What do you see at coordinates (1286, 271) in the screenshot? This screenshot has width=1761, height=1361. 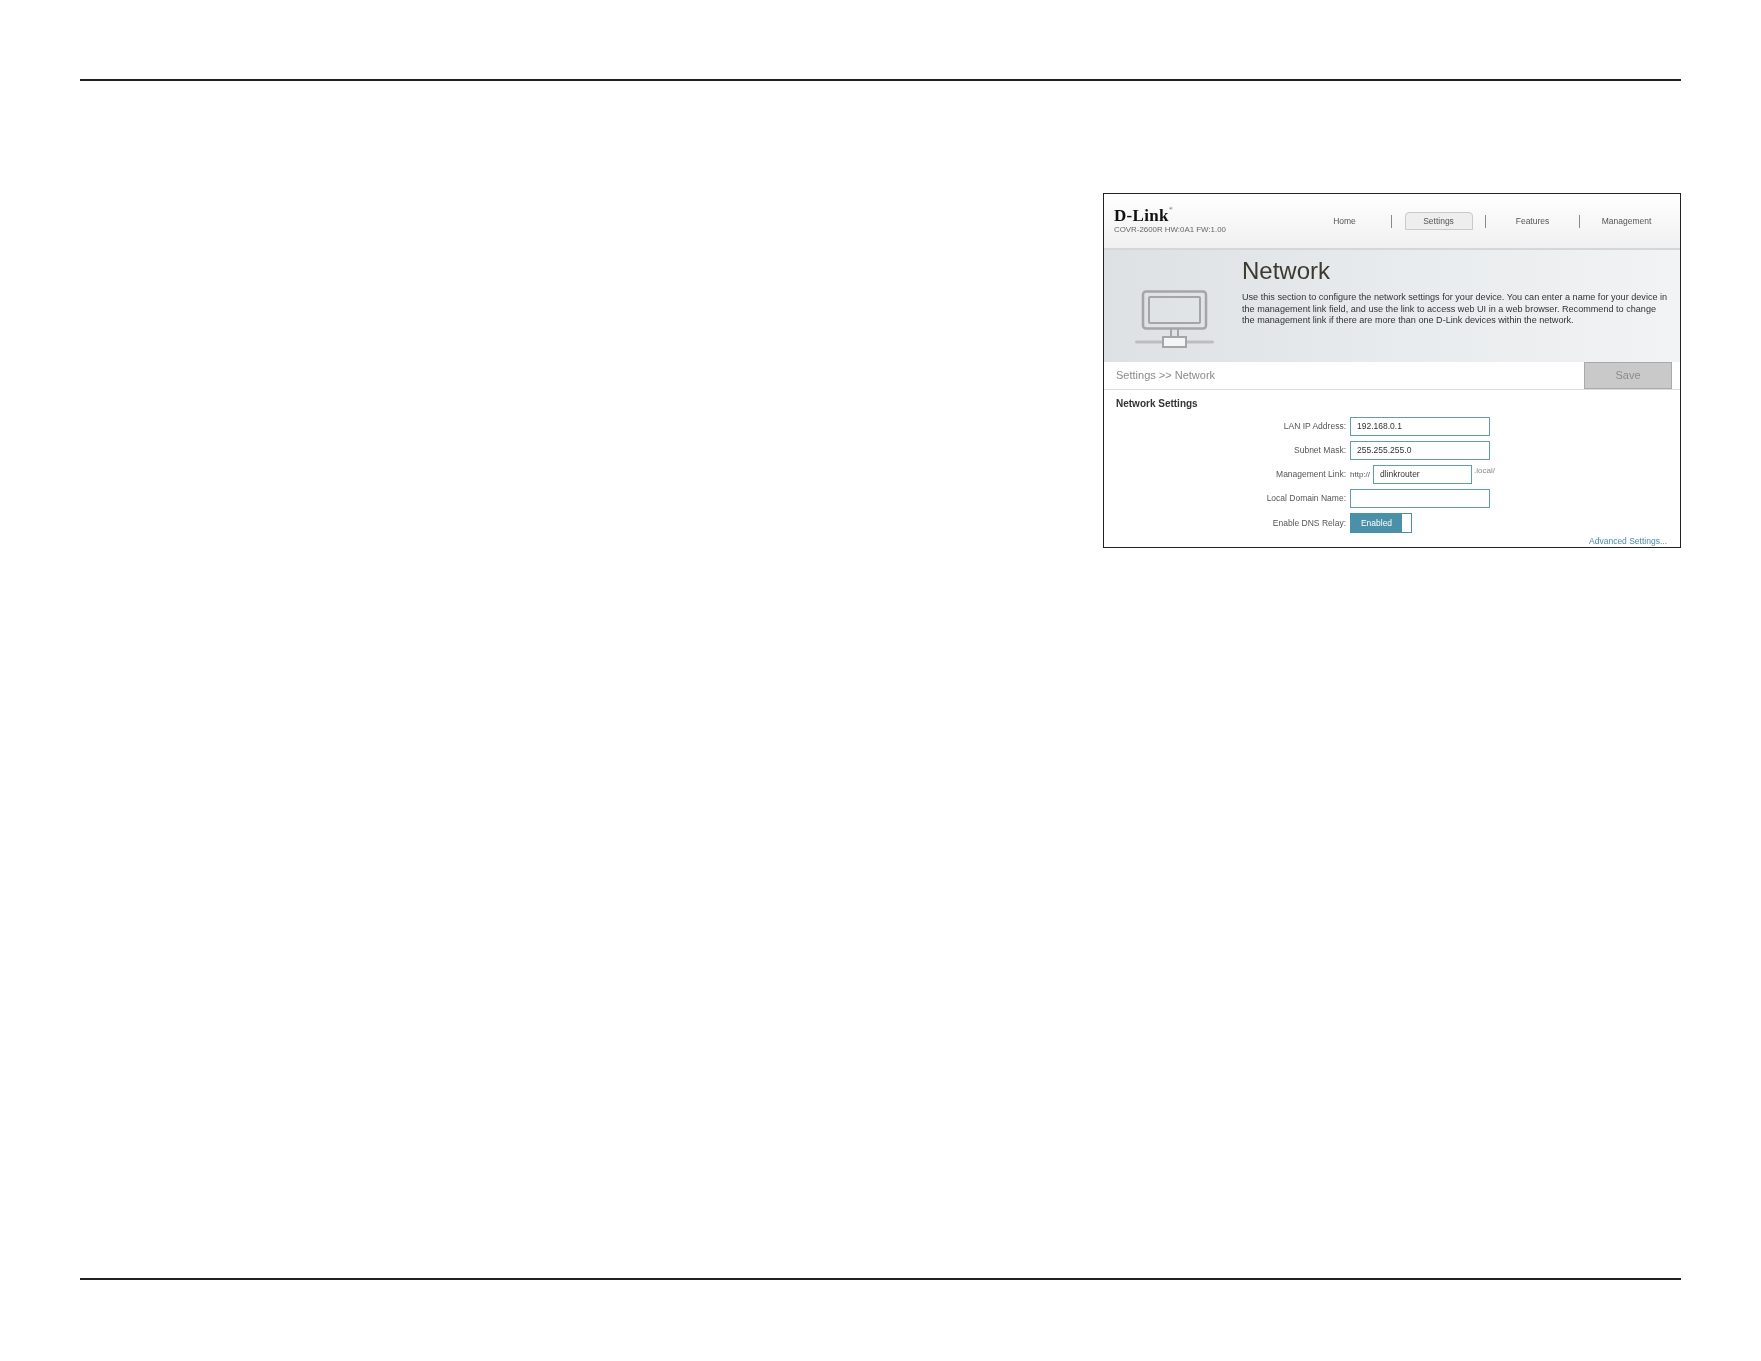 I see `page-title: Network` at bounding box center [1286, 271].